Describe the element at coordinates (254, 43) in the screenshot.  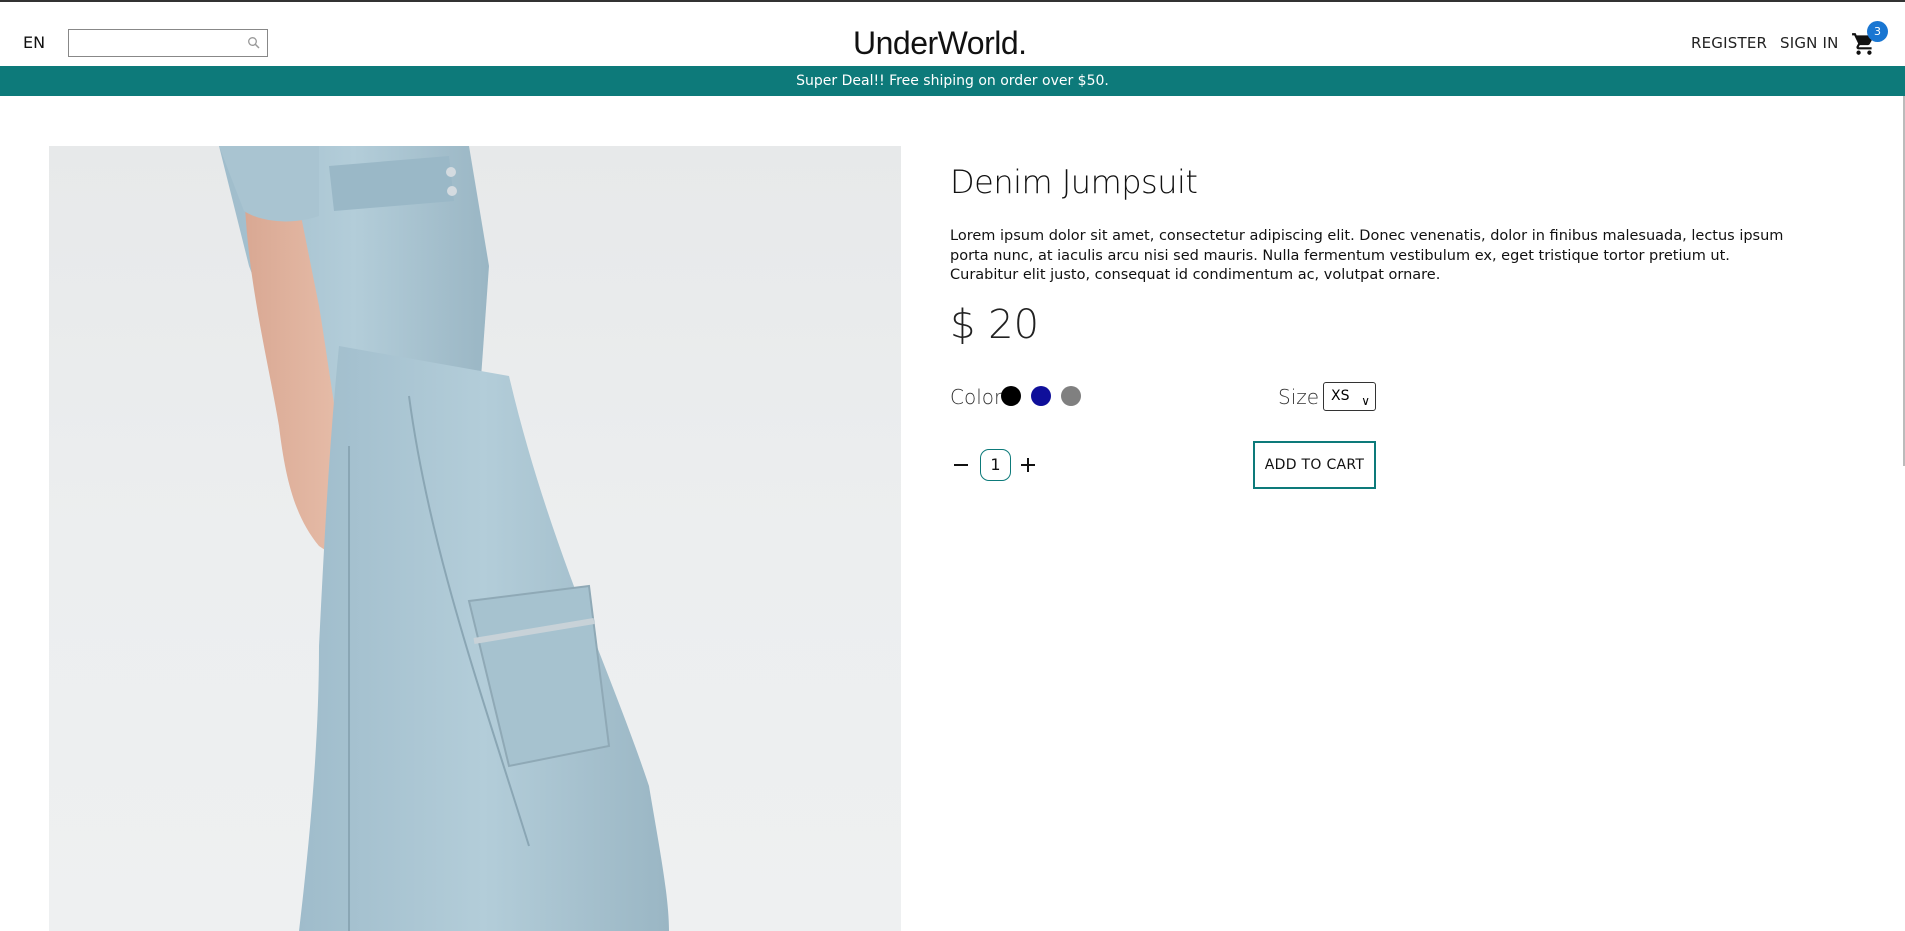
I see `search-icon` at that location.